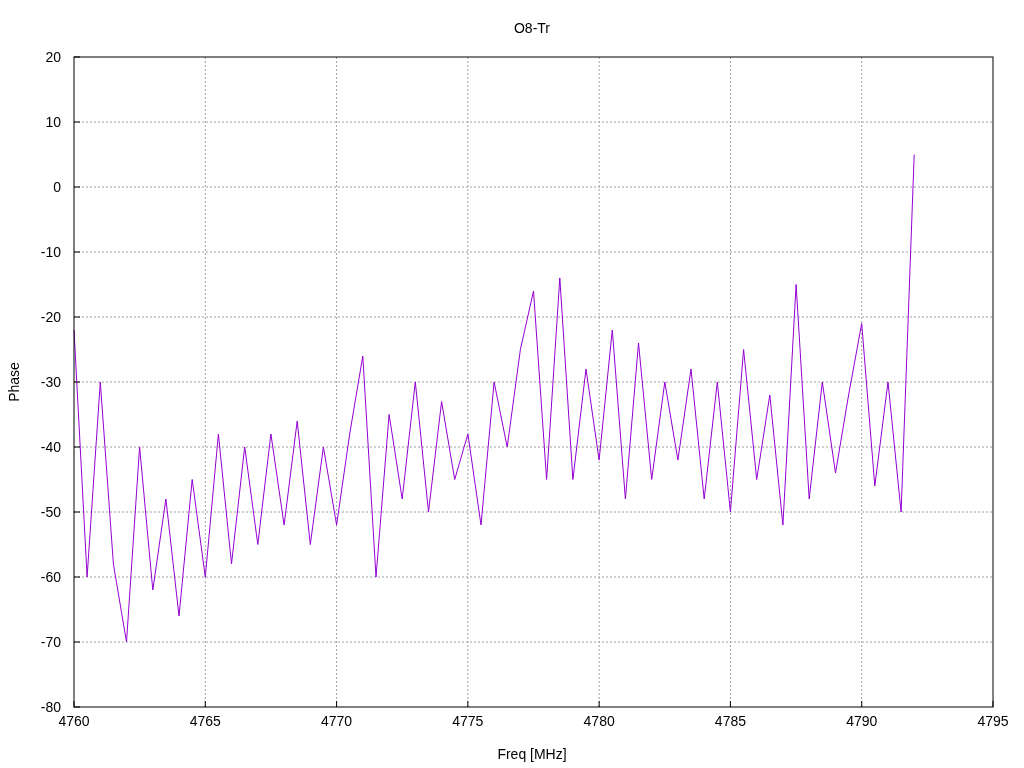 The image size is (1024, 768). What do you see at coordinates (532, 754) in the screenshot?
I see `x-axis-label: Freq [MHz]` at bounding box center [532, 754].